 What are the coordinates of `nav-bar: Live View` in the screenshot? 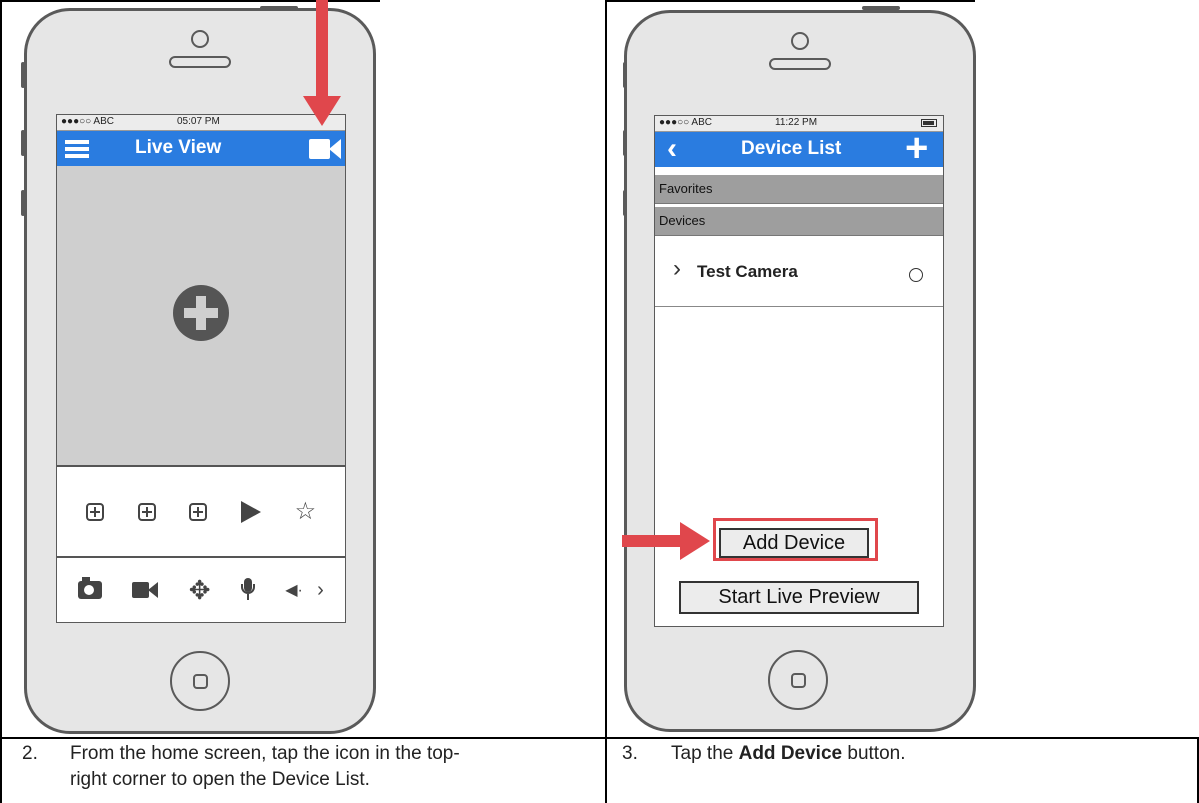 It's located at (201, 148).